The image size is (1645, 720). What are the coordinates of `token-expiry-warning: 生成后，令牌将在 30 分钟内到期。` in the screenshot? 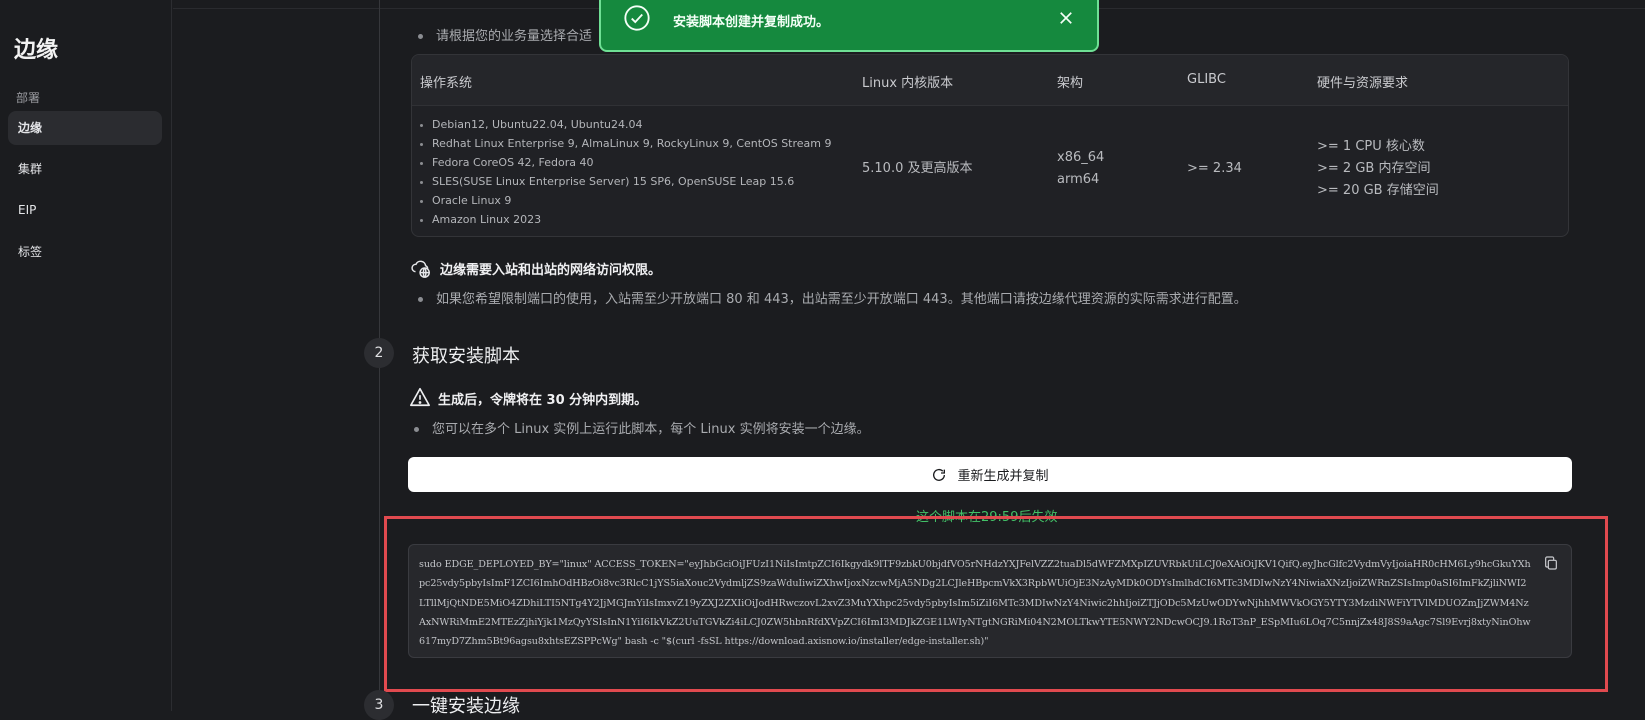 It's located at (543, 400).